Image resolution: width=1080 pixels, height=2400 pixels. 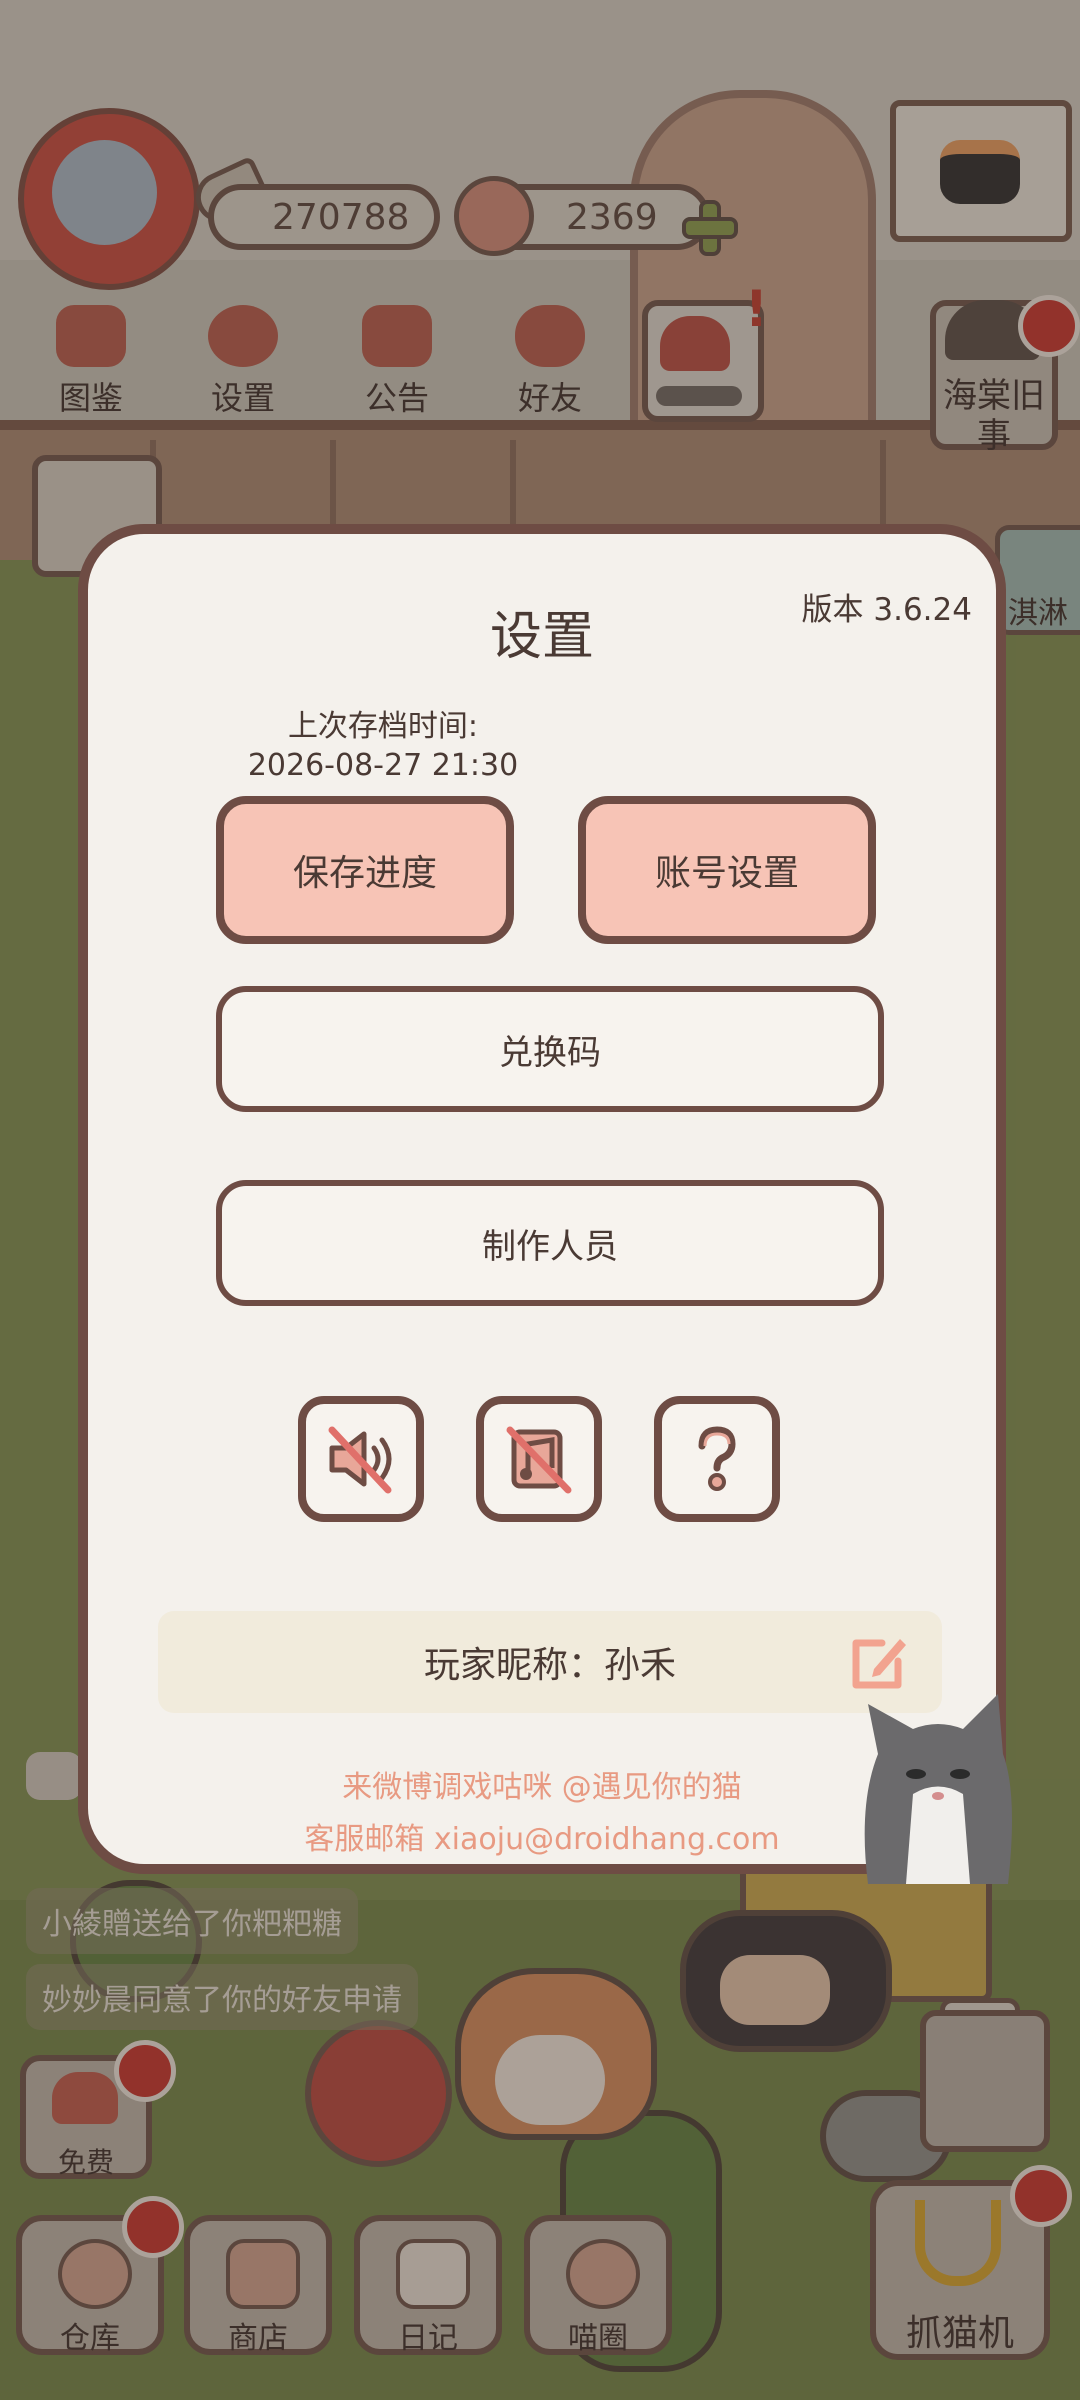 I want to click on redeem-code-label: 兑换码, so click(x=550, y=1052).